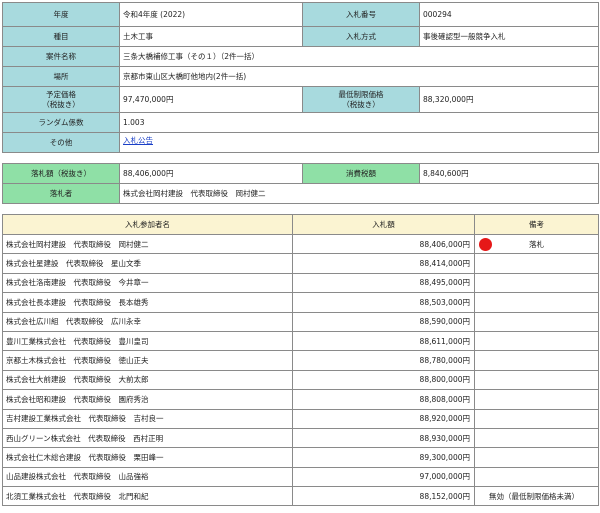 This screenshot has height=513, width=600. I want to click on project-name-label: 案件名称, so click(61, 56).